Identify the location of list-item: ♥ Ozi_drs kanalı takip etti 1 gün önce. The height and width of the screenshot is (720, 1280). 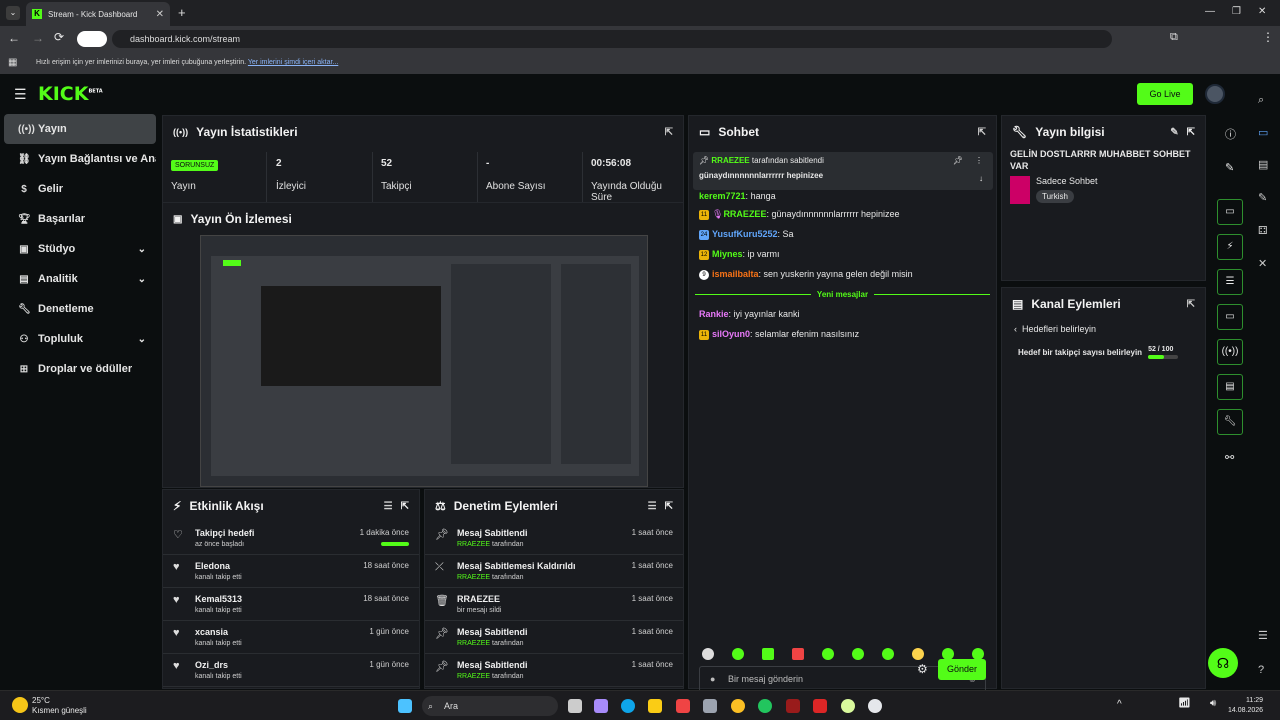
(291, 670).